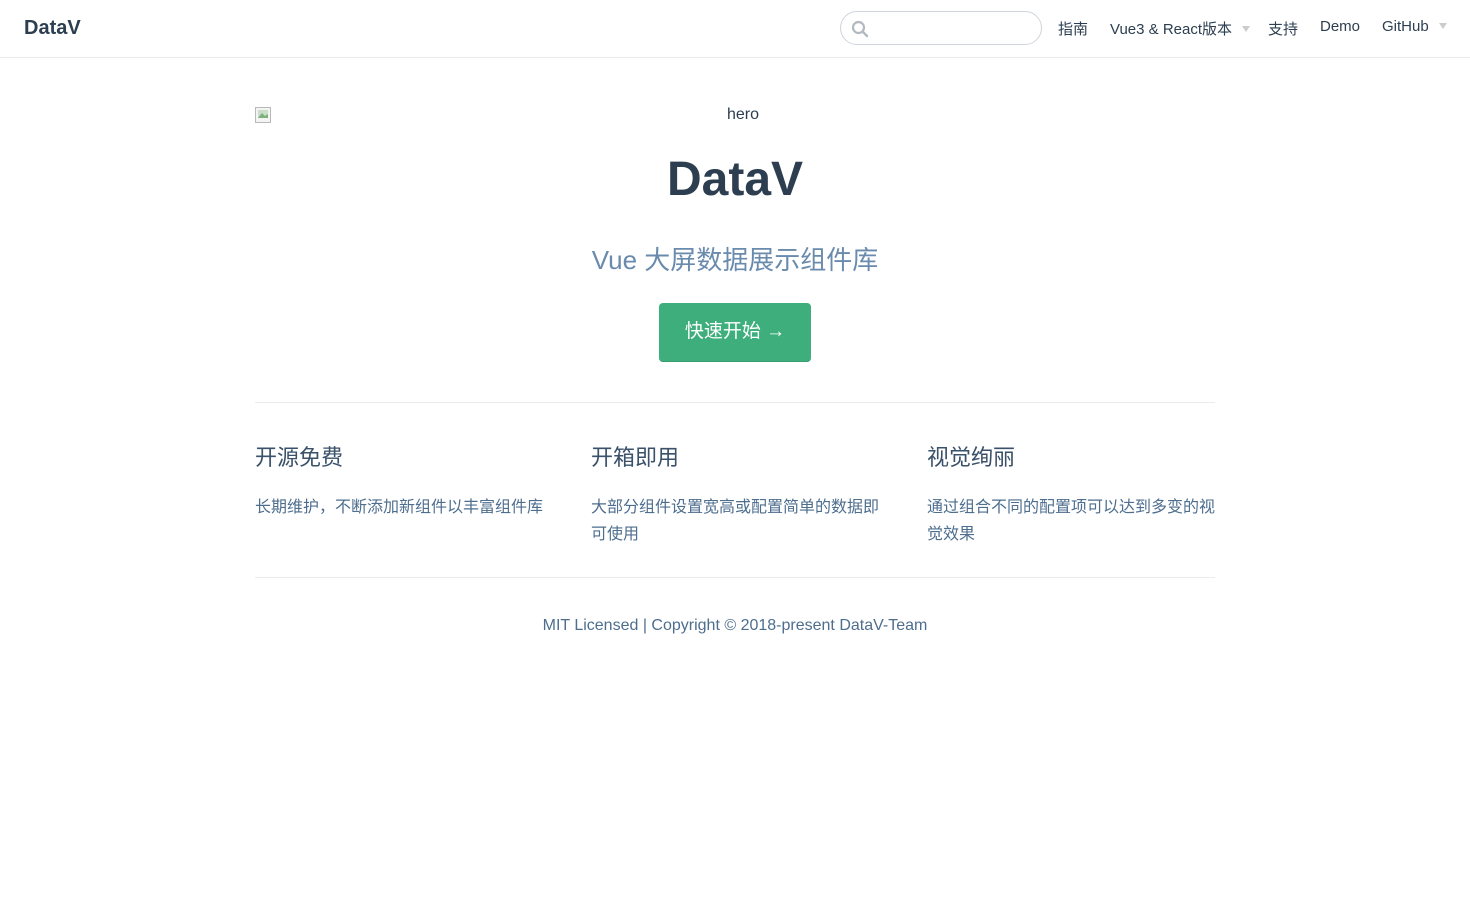 Image resolution: width=1470 pixels, height=923 pixels. What do you see at coordinates (52, 28) in the screenshot?
I see `site-name-link: DataV` at bounding box center [52, 28].